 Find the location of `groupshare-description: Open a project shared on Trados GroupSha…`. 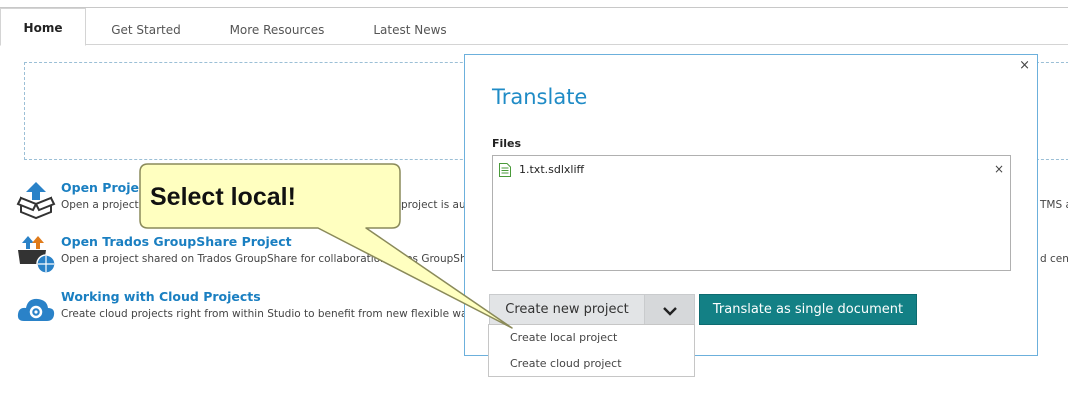

groupshare-description: Open a project shared on Trados GroupSha… is located at coordinates (224, 259).